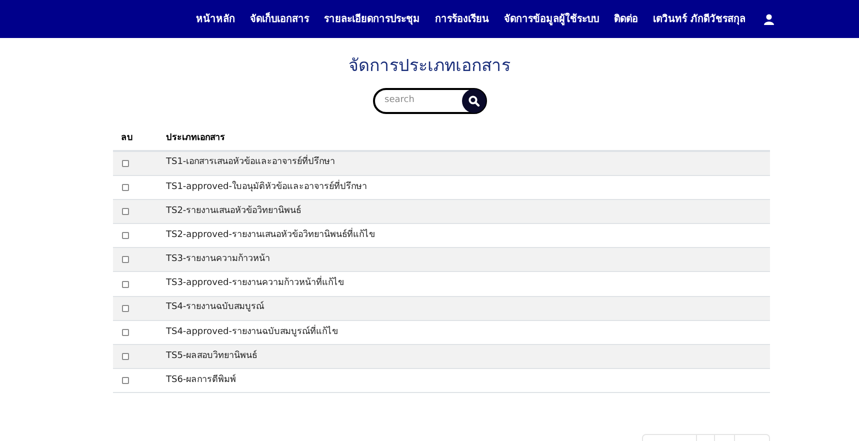 The width and height of the screenshot is (859, 441). I want to click on nav-link: จัดเก็บเอกสาร, so click(279, 19).